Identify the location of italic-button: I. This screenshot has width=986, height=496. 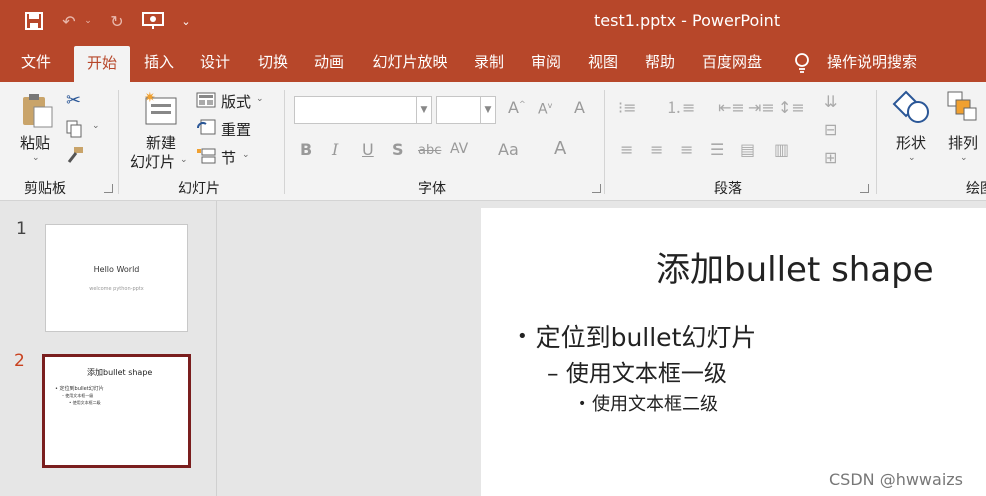
(335, 150).